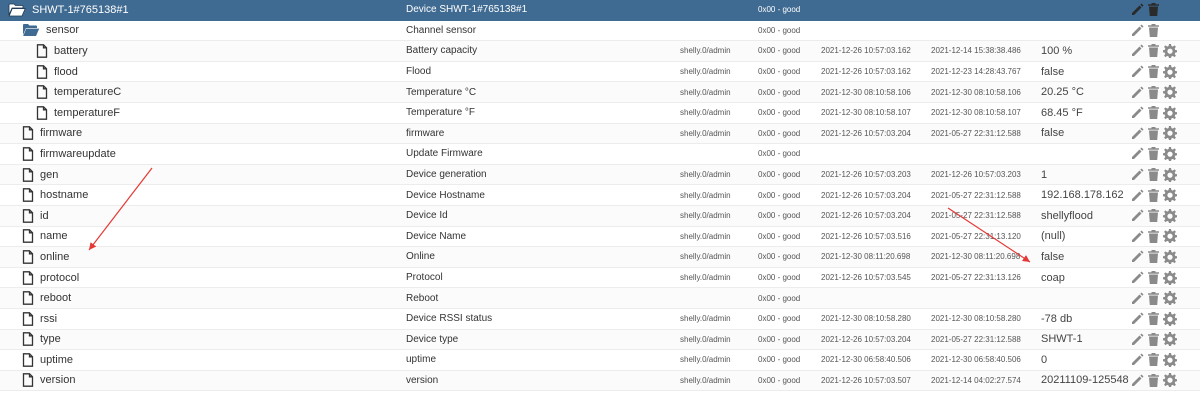 The image size is (1200, 401). Describe the element at coordinates (1085, 175) in the screenshot. I see `object-value: 1` at that location.